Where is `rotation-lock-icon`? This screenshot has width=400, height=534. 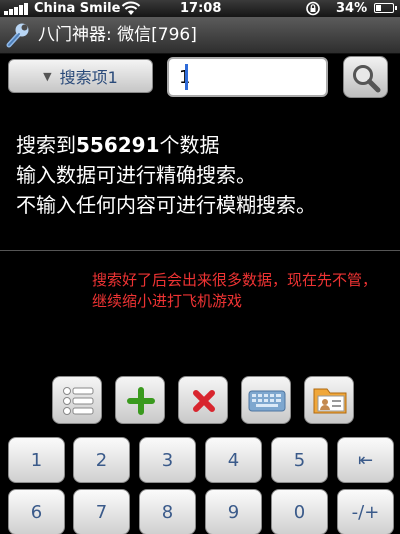 rotation-lock-icon is located at coordinates (313, 8).